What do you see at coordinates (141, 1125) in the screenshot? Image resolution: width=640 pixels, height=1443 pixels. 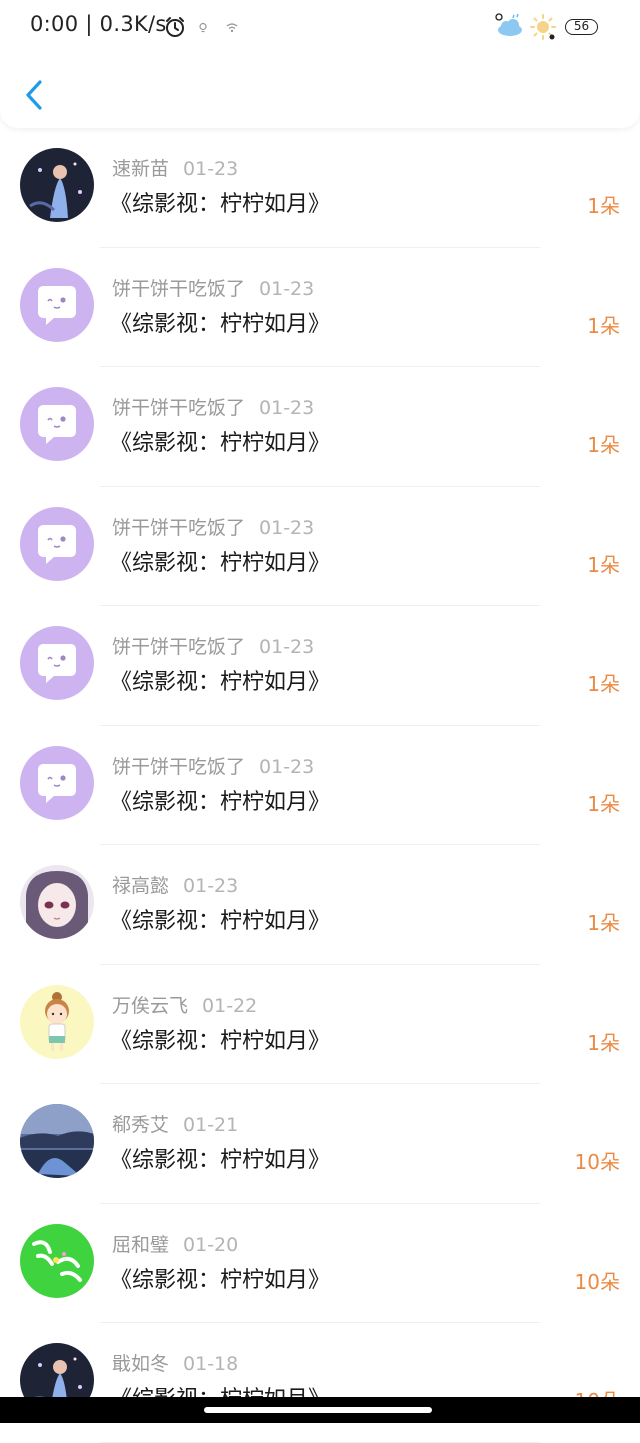 I see `user-name: 郗秀艾` at bounding box center [141, 1125].